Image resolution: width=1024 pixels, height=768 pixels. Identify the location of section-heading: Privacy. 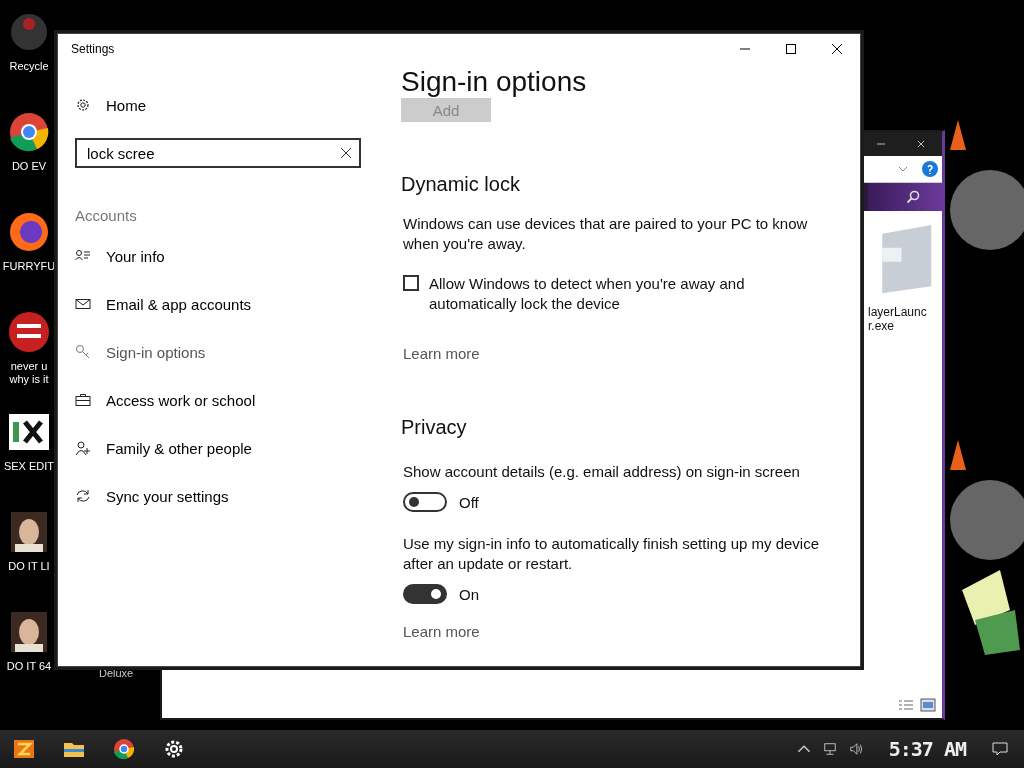
(434, 427).